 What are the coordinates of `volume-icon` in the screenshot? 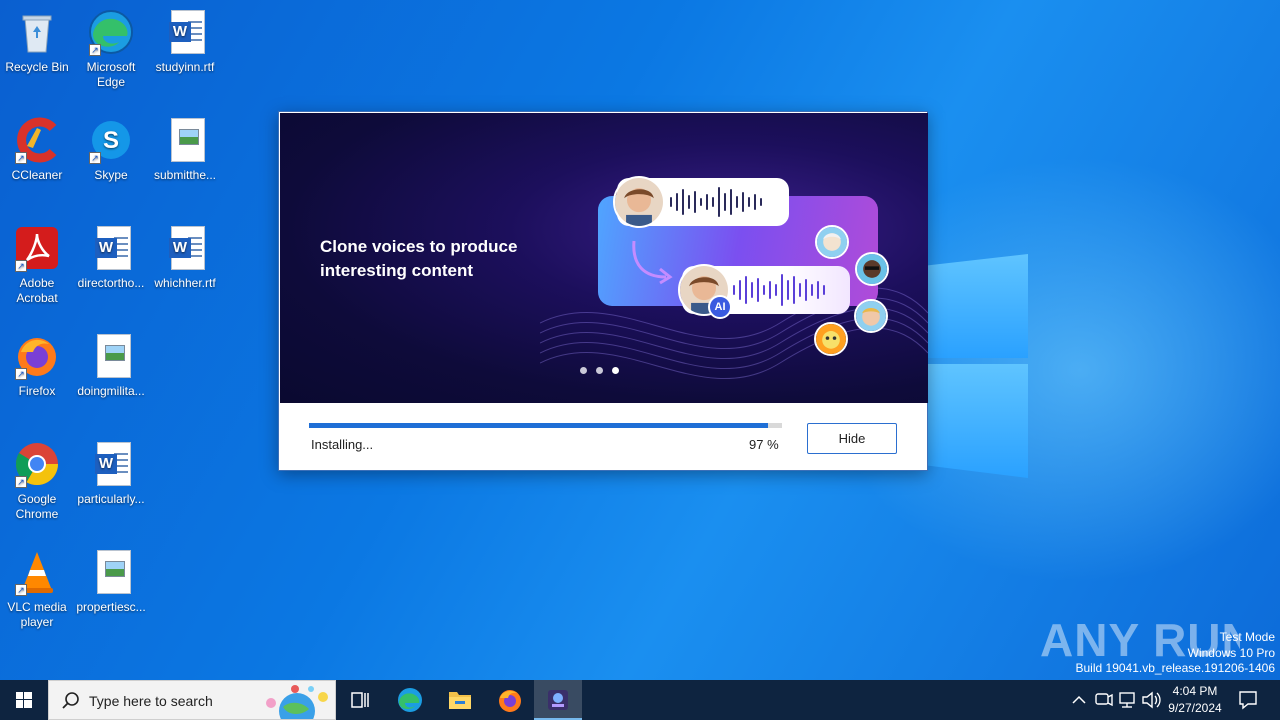 It's located at (1151, 700).